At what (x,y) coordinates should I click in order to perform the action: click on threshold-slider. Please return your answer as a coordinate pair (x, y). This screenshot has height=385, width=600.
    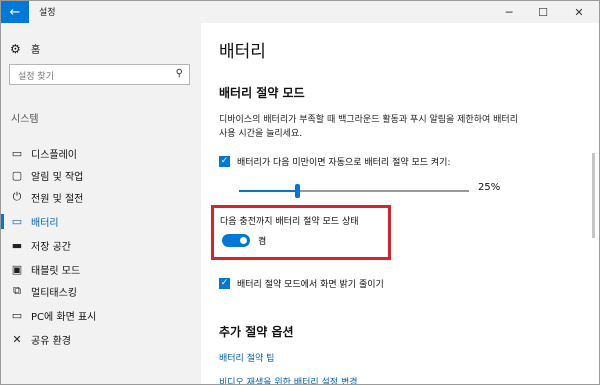
    Looking at the image, I should click on (354, 191).